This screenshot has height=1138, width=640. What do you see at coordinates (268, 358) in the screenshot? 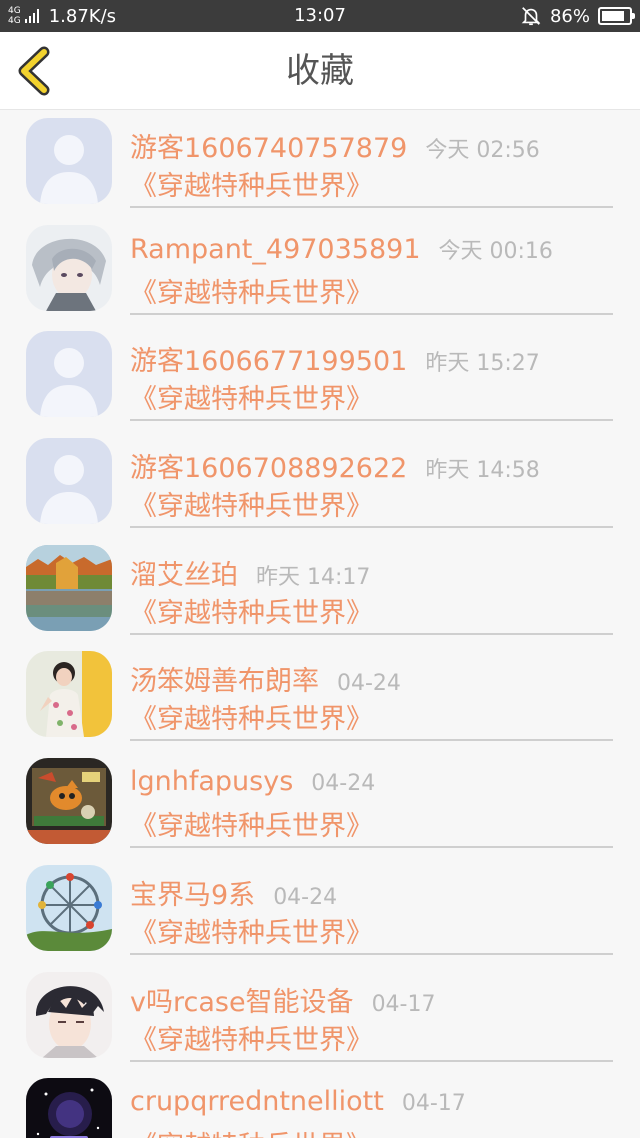
I see `user-name: 游客1606677199501` at bounding box center [268, 358].